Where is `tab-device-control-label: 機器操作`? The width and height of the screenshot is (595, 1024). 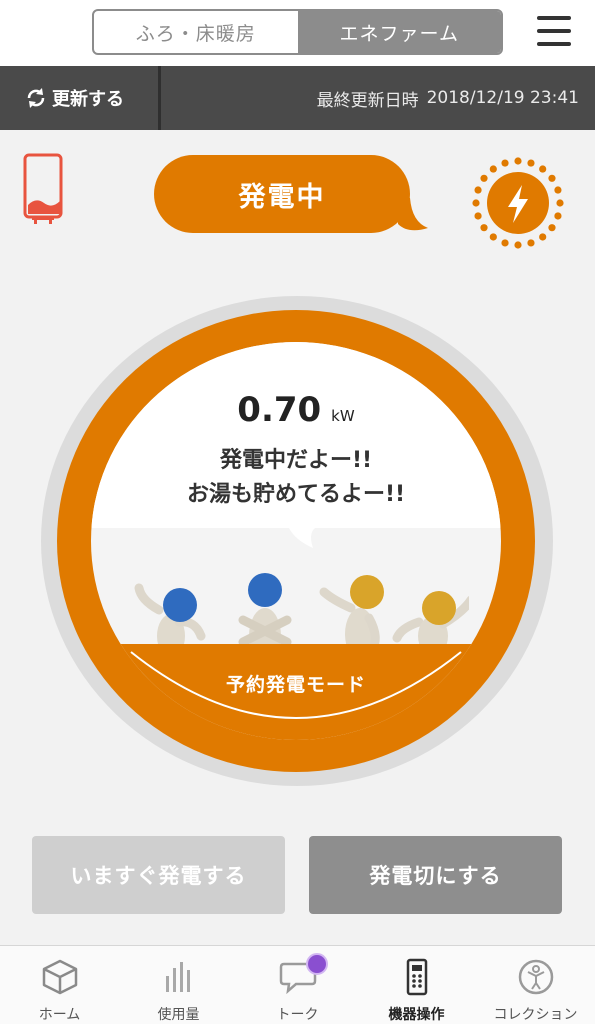 tab-device-control-label: 機器操作 is located at coordinates (416, 1015).